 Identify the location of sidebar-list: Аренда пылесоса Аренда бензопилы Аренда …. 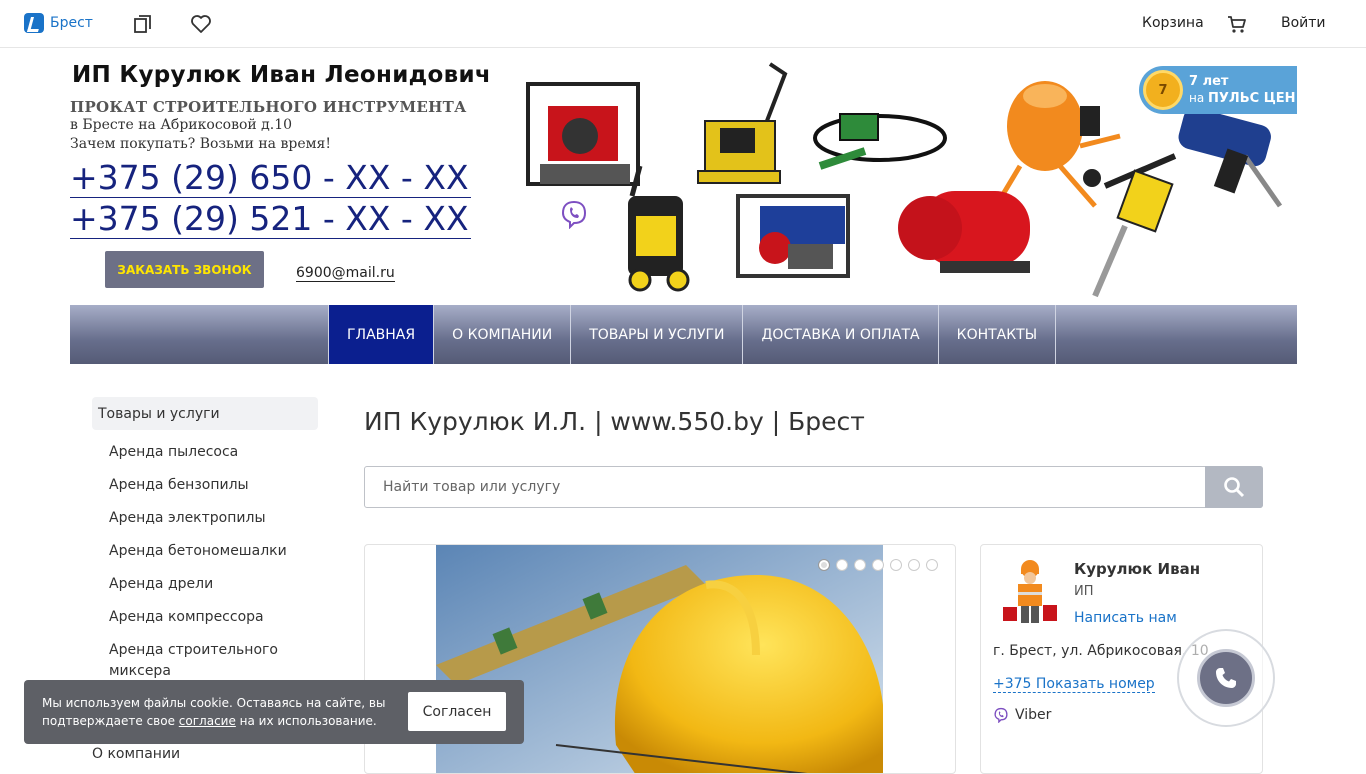
(205, 562).